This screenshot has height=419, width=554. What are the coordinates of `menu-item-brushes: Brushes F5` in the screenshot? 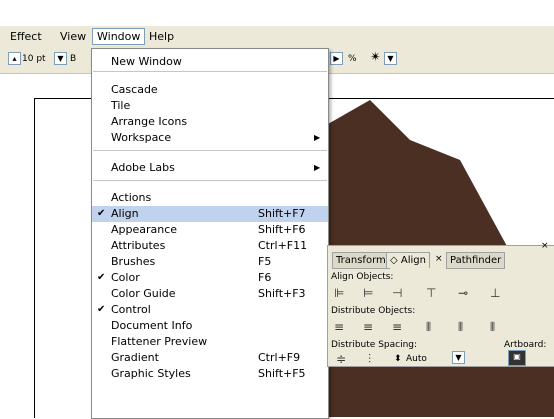 It's located at (210, 262).